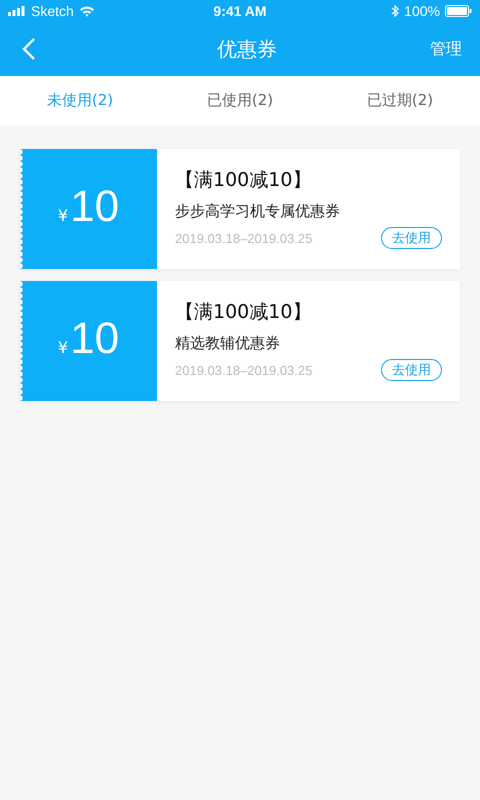  Describe the element at coordinates (227, 343) in the screenshot. I see `coupon-name: 精选教辅优惠券` at that location.